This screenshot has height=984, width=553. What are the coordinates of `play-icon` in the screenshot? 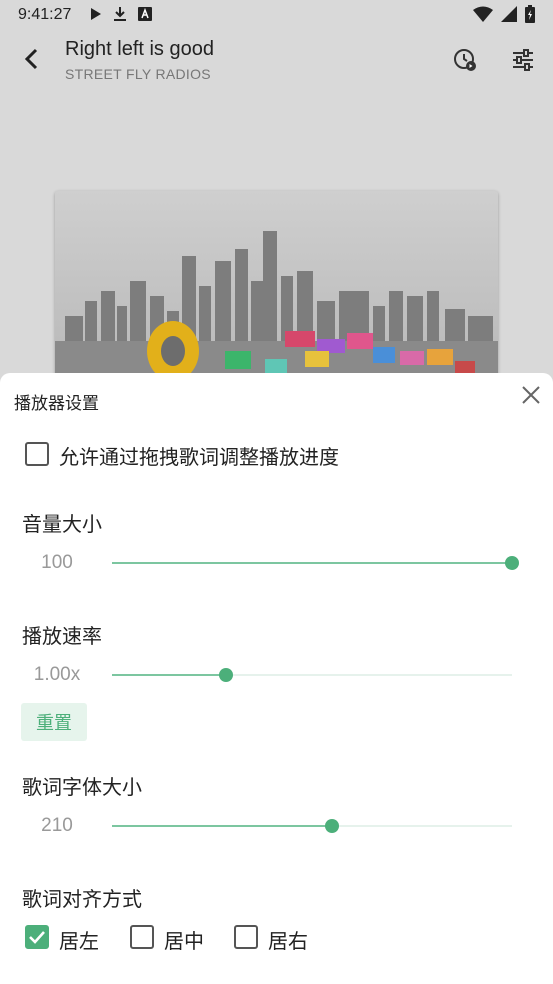 It's located at (96, 16).